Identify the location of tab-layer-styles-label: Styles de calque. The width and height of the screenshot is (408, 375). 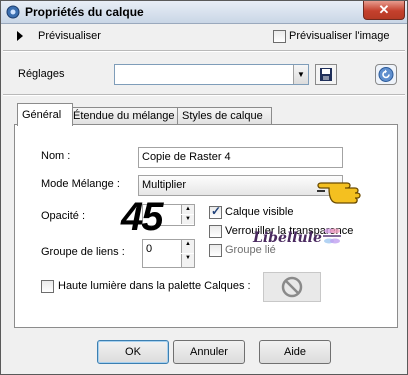
(222, 116).